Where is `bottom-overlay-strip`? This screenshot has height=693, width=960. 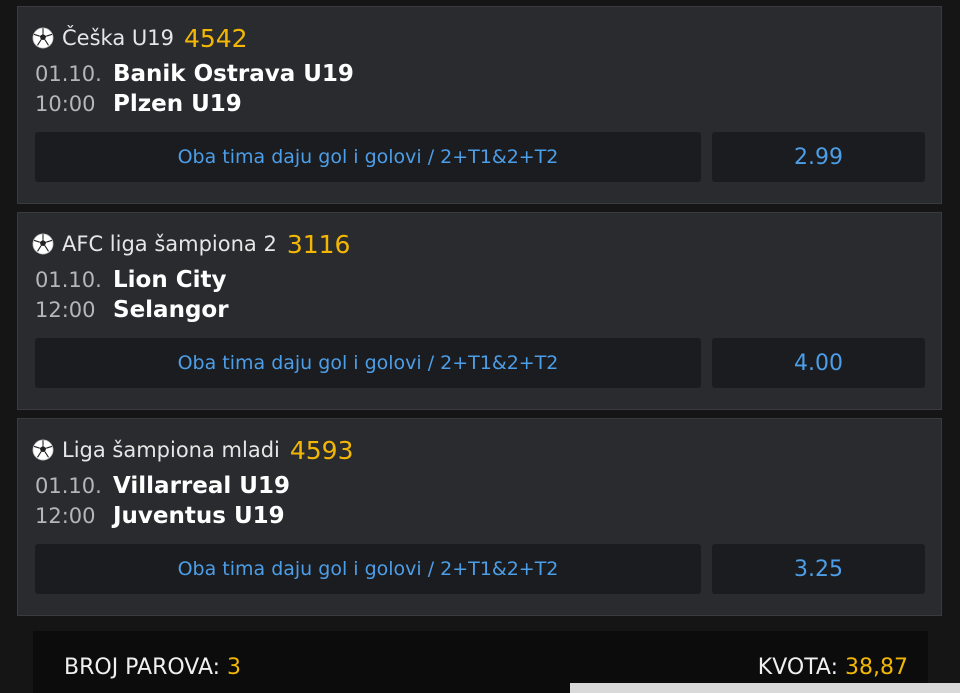 bottom-overlay-strip is located at coordinates (765, 688).